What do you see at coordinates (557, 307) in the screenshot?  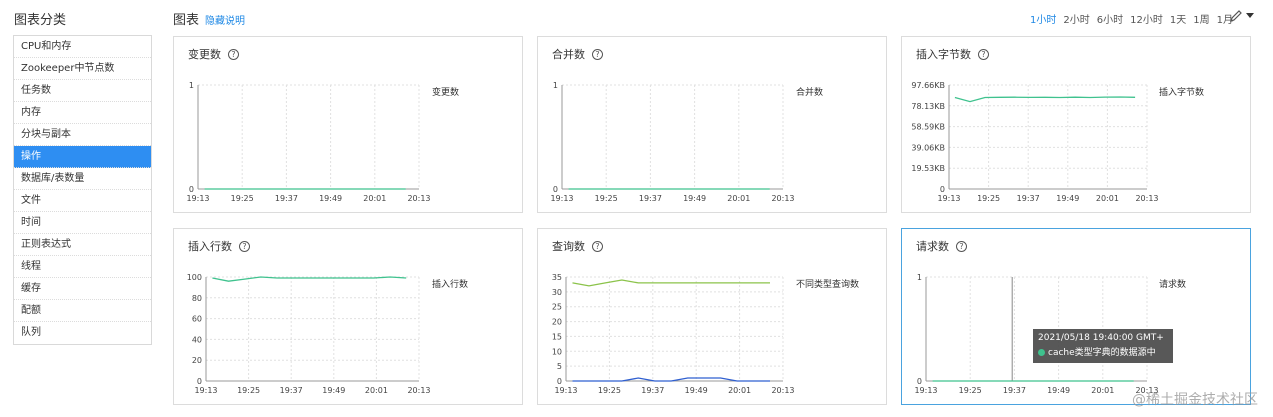 I see `y-tick-label: 25` at bounding box center [557, 307].